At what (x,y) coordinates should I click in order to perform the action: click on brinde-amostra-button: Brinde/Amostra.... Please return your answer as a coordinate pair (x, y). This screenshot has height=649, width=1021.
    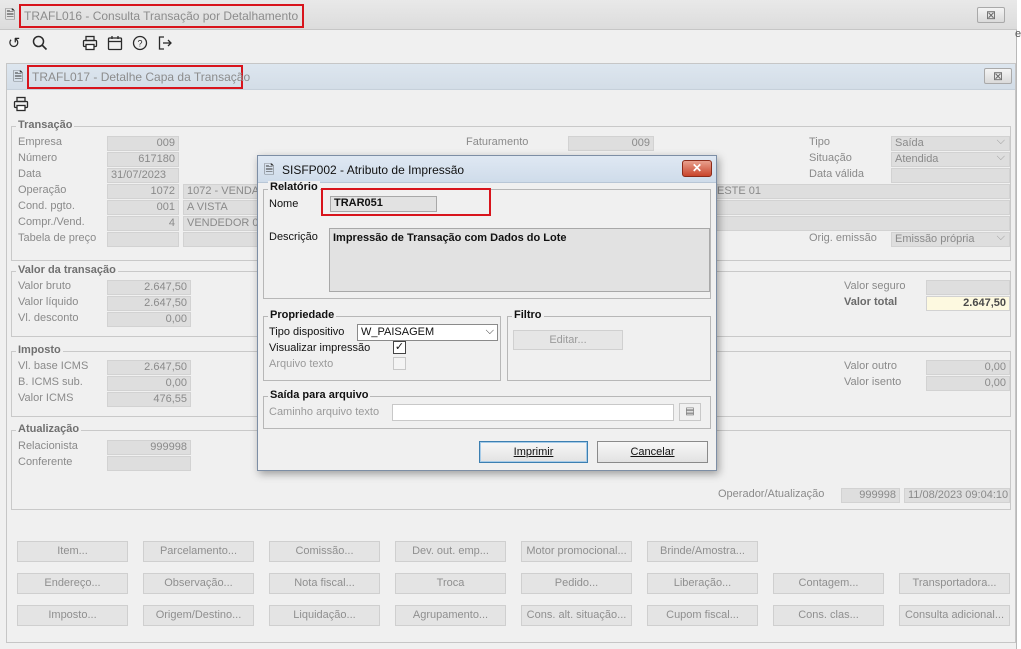
    Looking at the image, I should click on (702, 551).